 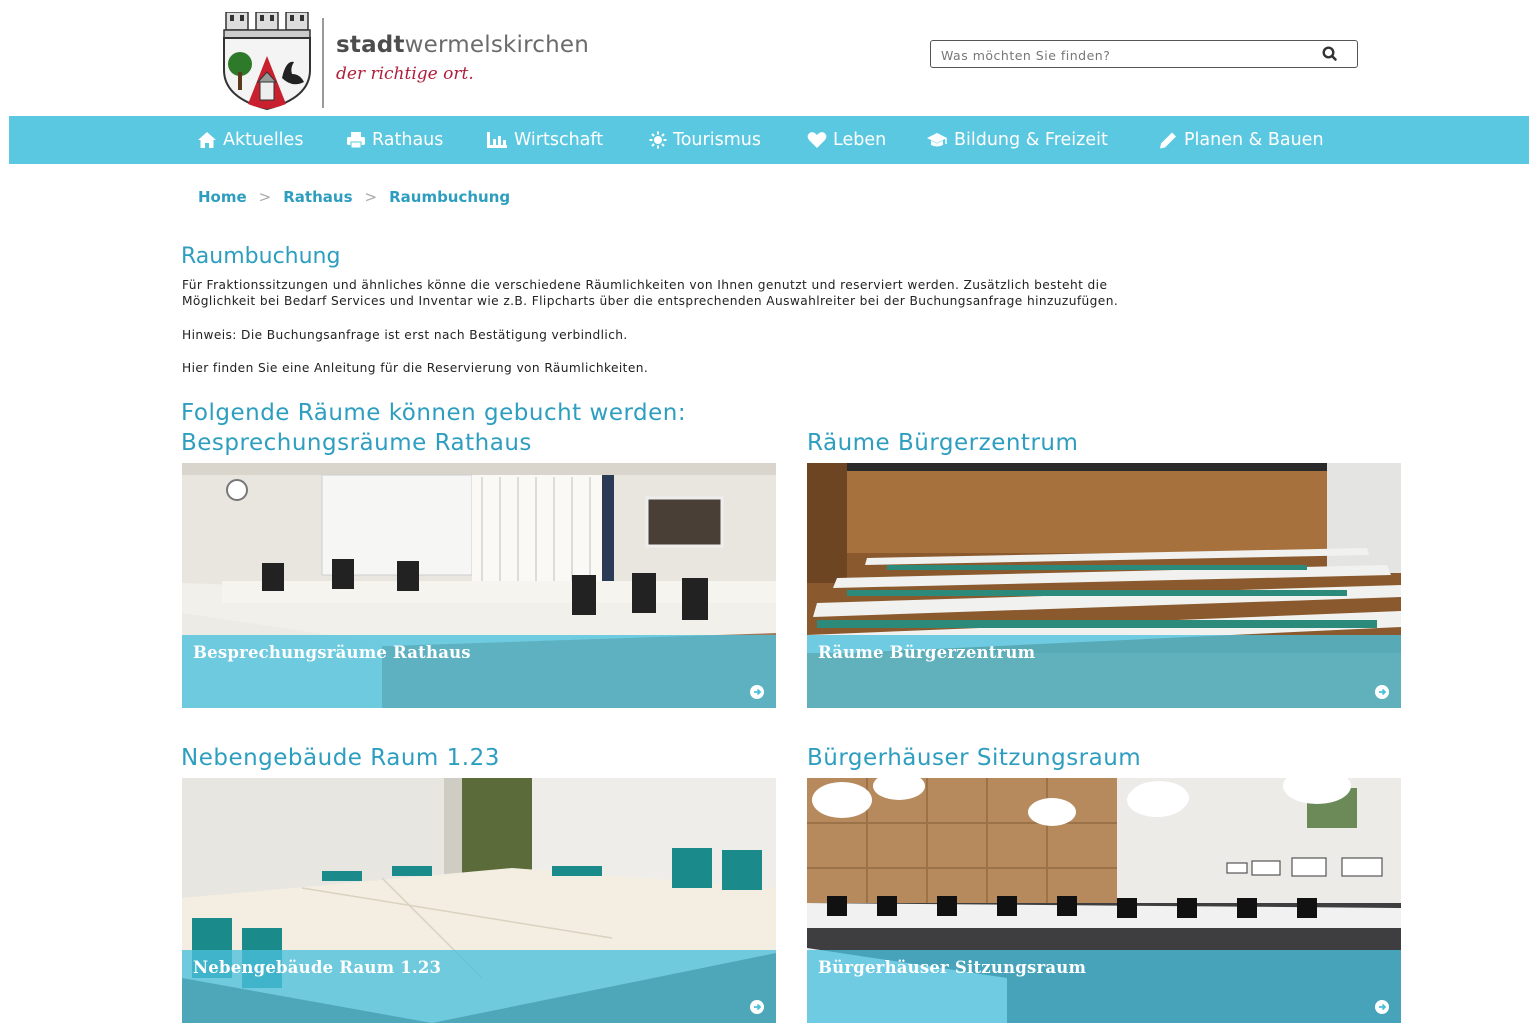 What do you see at coordinates (1031, 140) in the screenshot?
I see `nav-item-label: Bildung & Freizeit` at bounding box center [1031, 140].